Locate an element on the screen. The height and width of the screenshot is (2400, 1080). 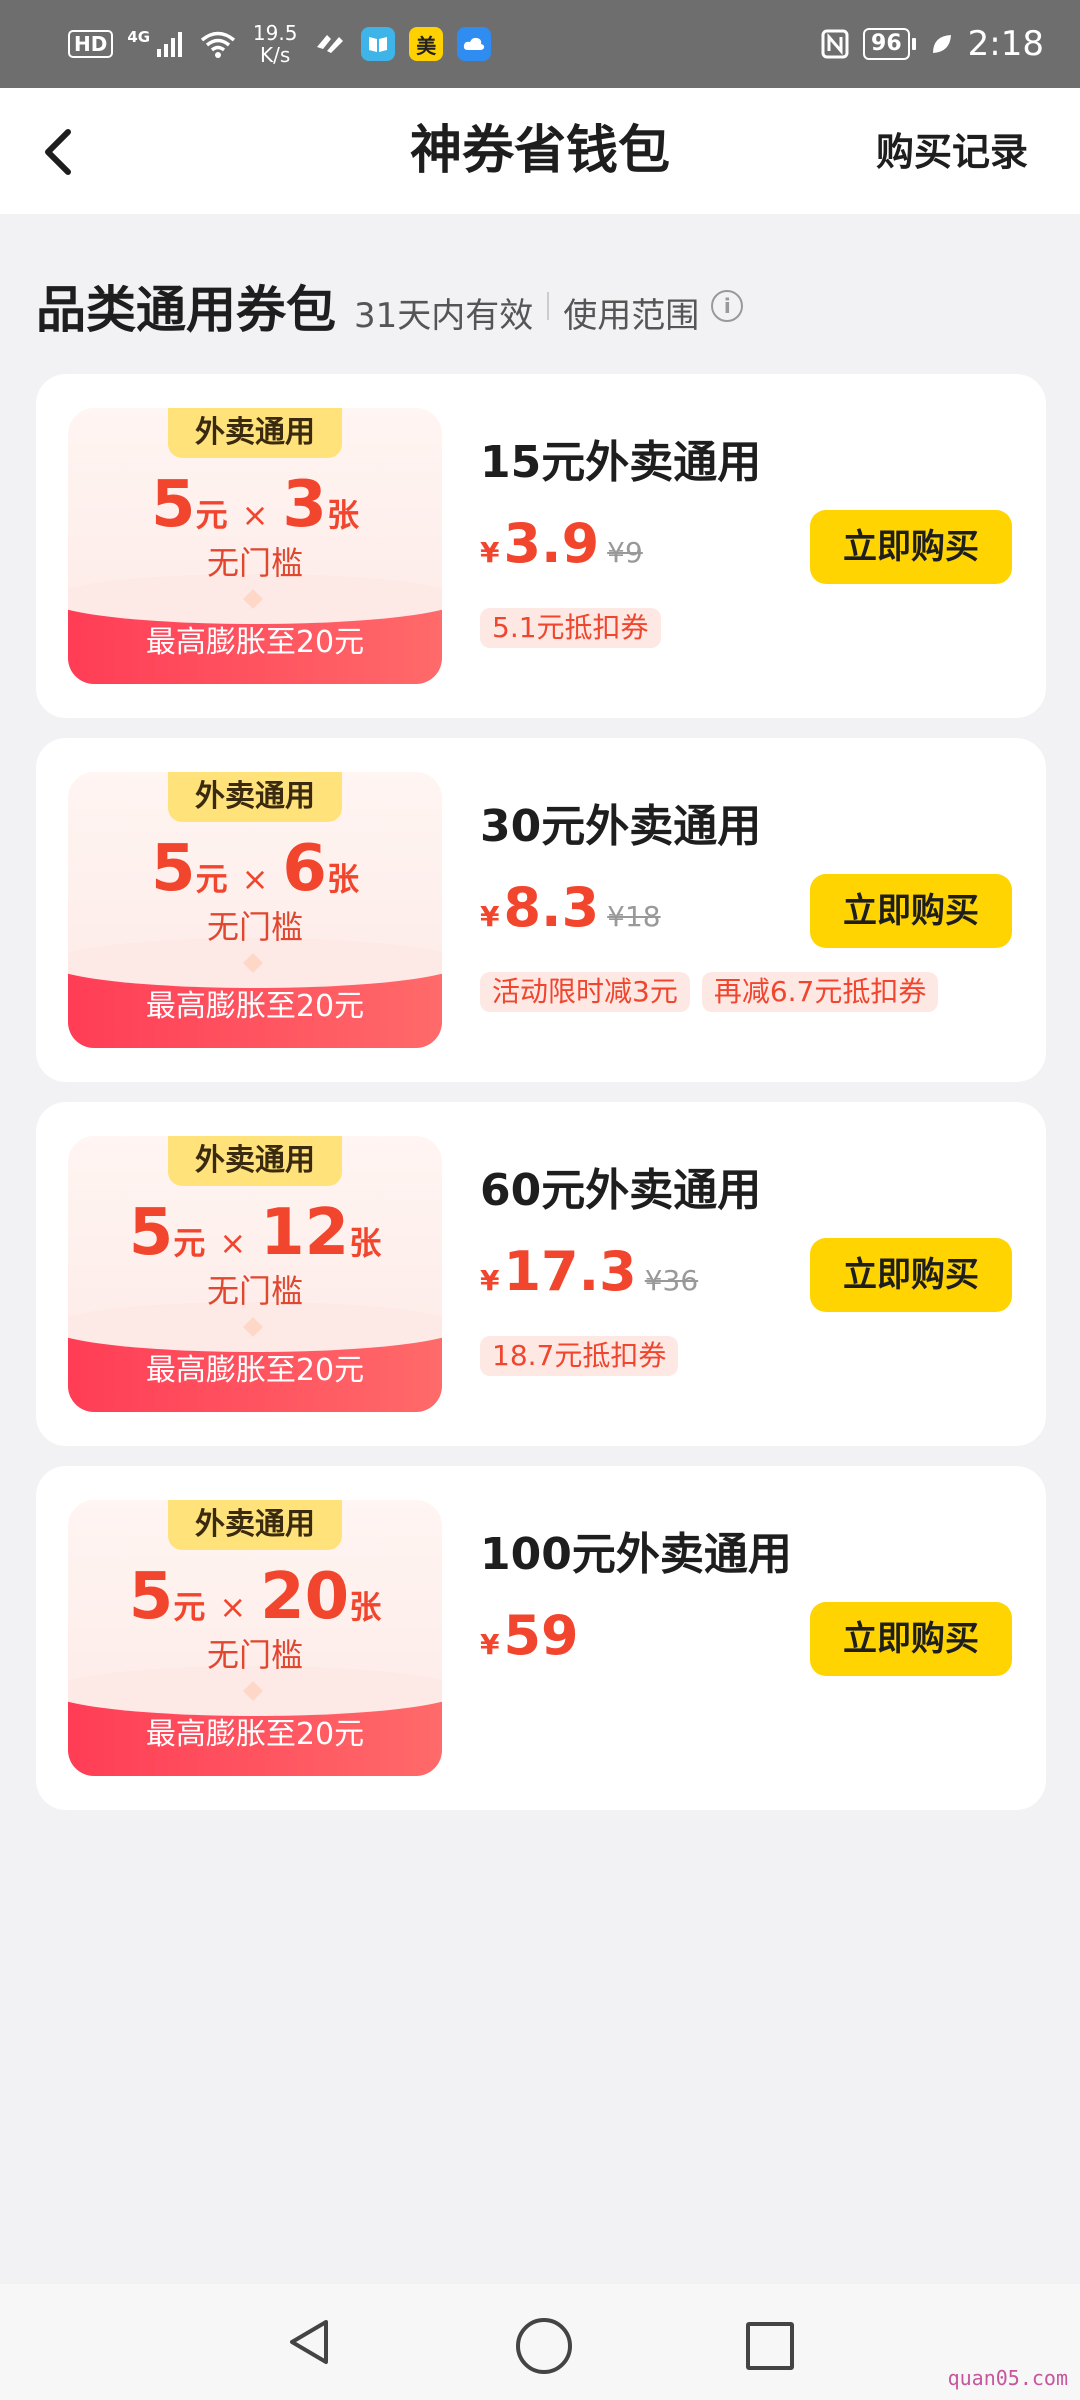
coupon-visual: 外卖通用 5元 × 3张 无门槛 最高膨胀至20元 is located at coordinates (255, 546).